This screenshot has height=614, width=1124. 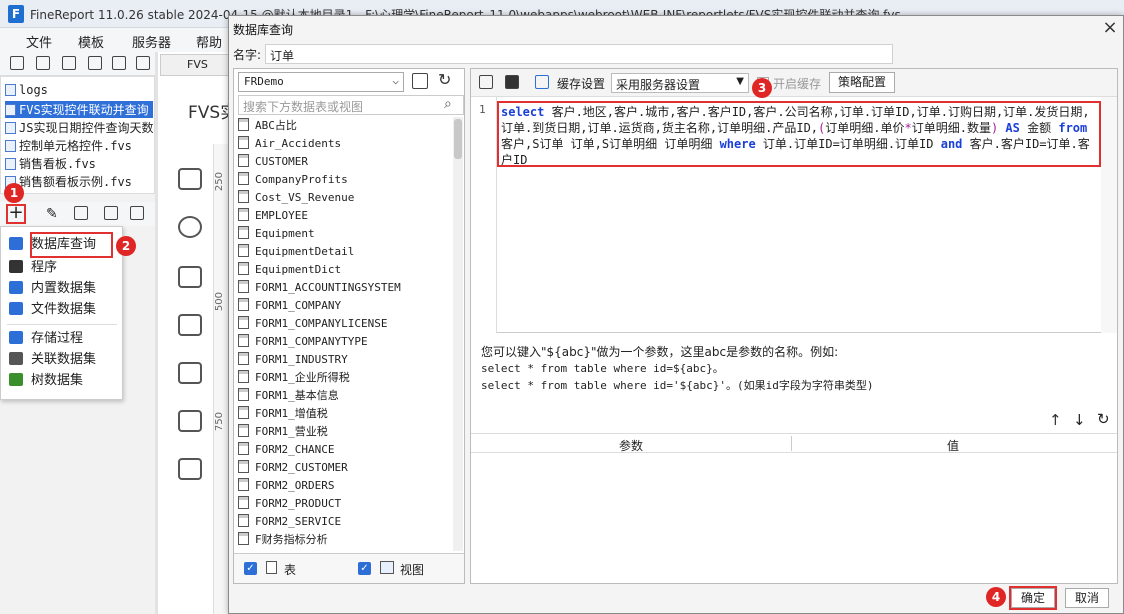 What do you see at coordinates (17, 63) in the screenshot?
I see `new-file-icon` at bounding box center [17, 63].